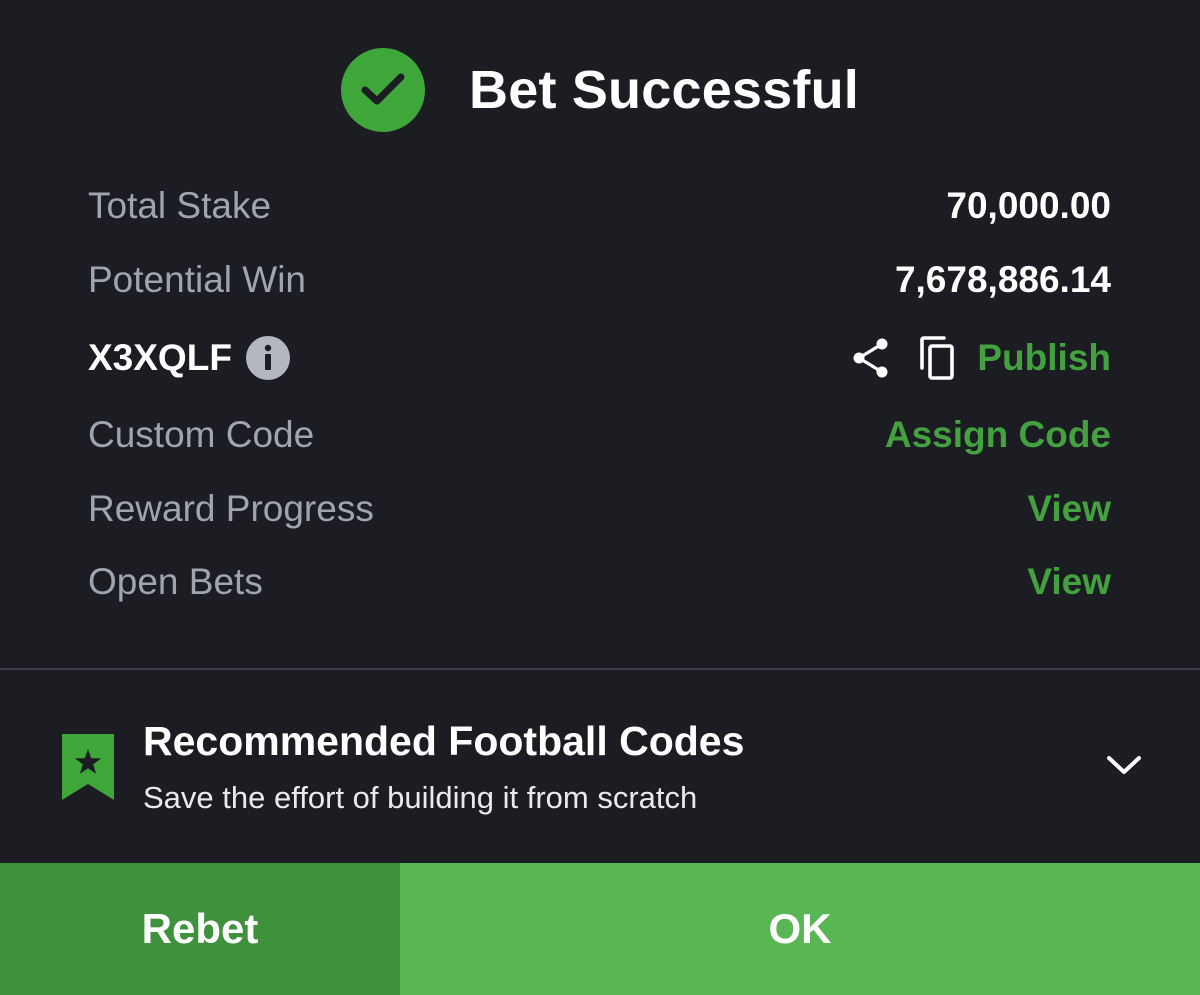 The height and width of the screenshot is (995, 1200). I want to click on custom-code-row: Custom Code Assign Code, so click(599, 435).